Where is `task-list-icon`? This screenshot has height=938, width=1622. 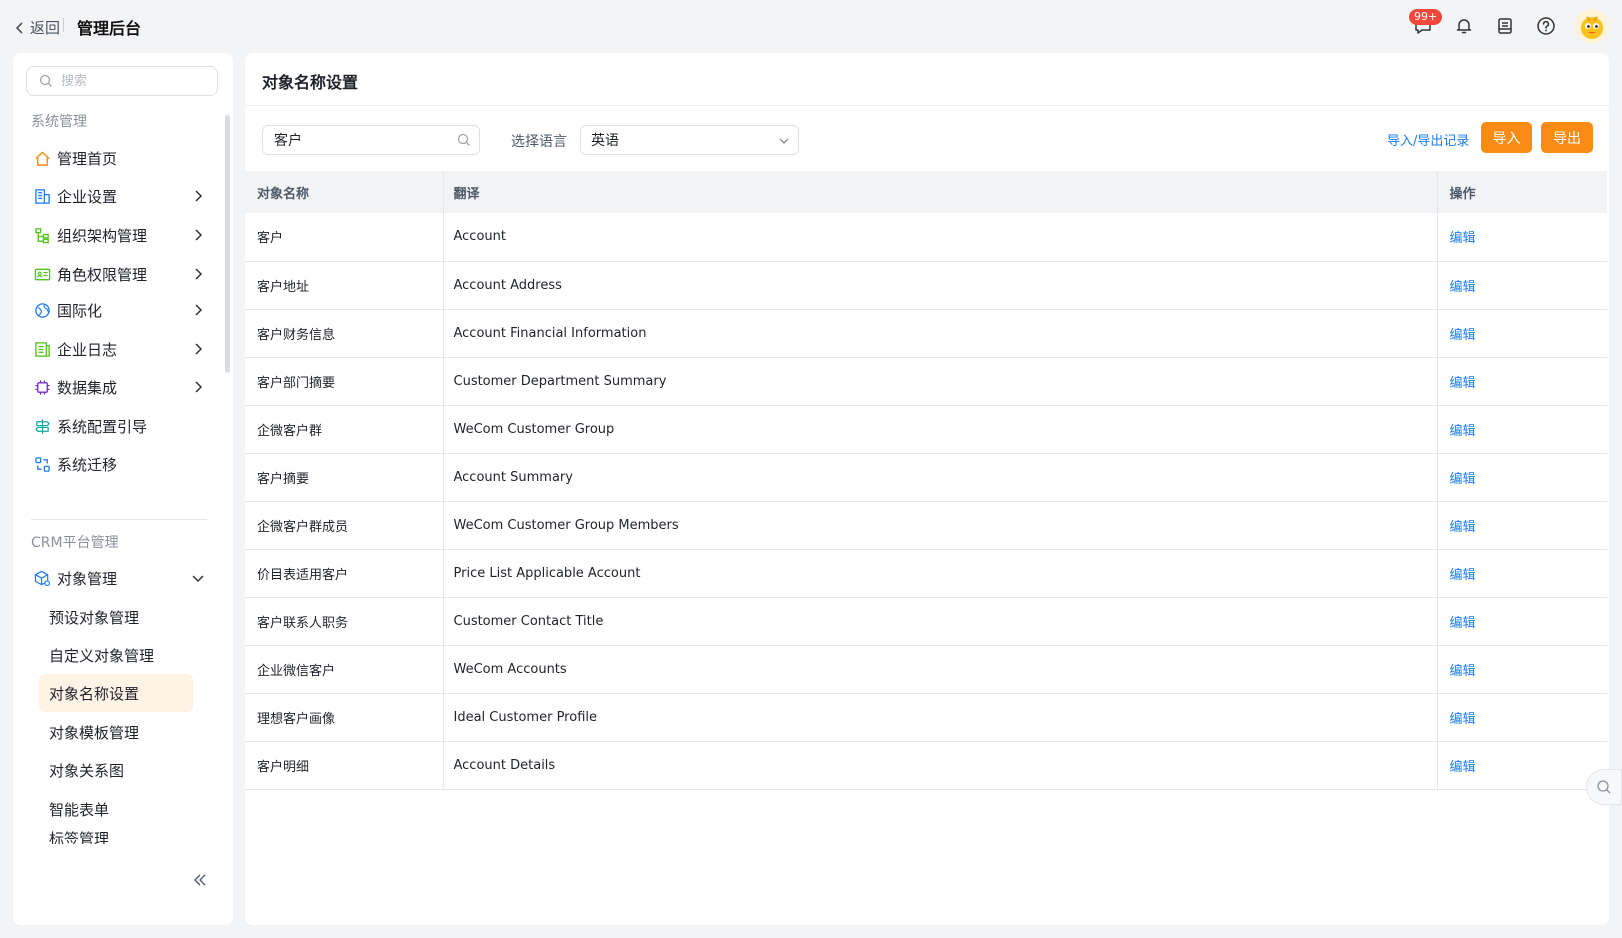 task-list-icon is located at coordinates (1505, 26).